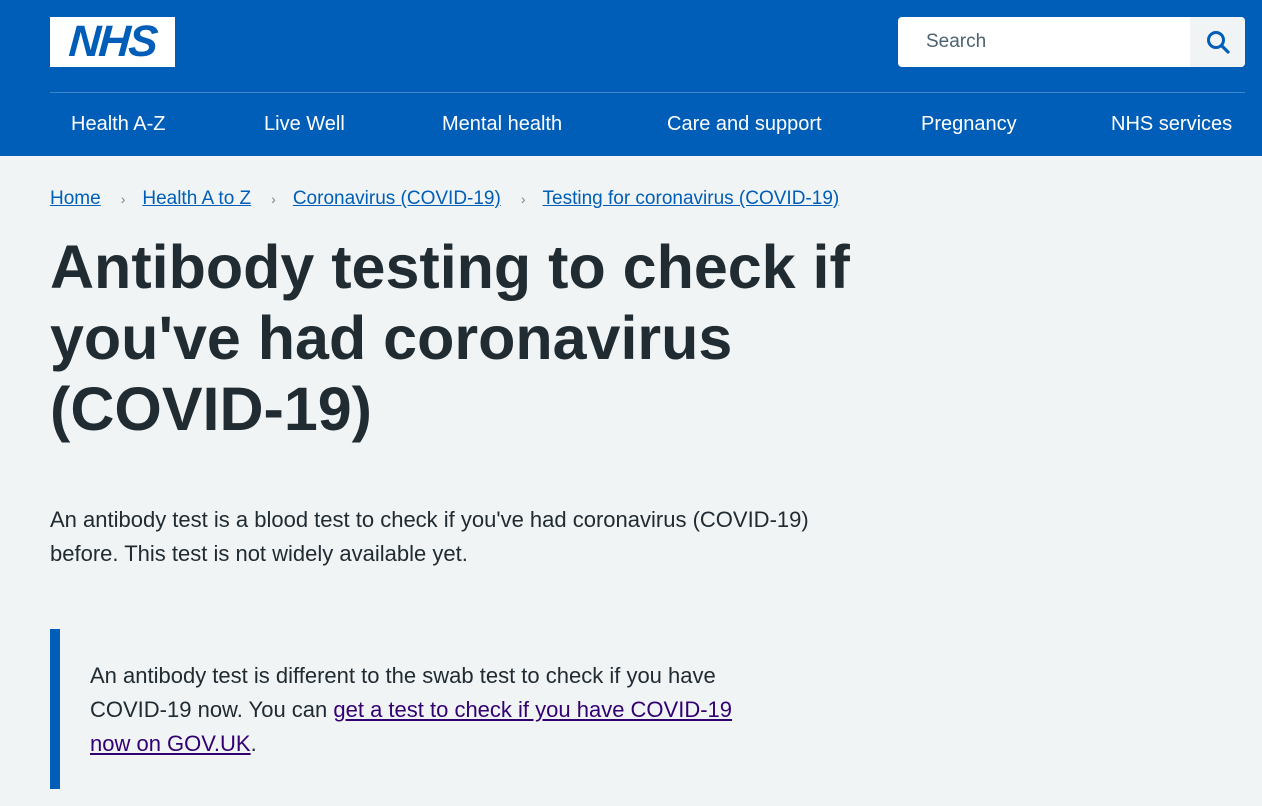 The height and width of the screenshot is (806, 1262). Describe the element at coordinates (691, 199) in the screenshot. I see `breadcrumb-link-testing-for-coronavirus: Testing for coronavirus (COVID-19)` at that location.